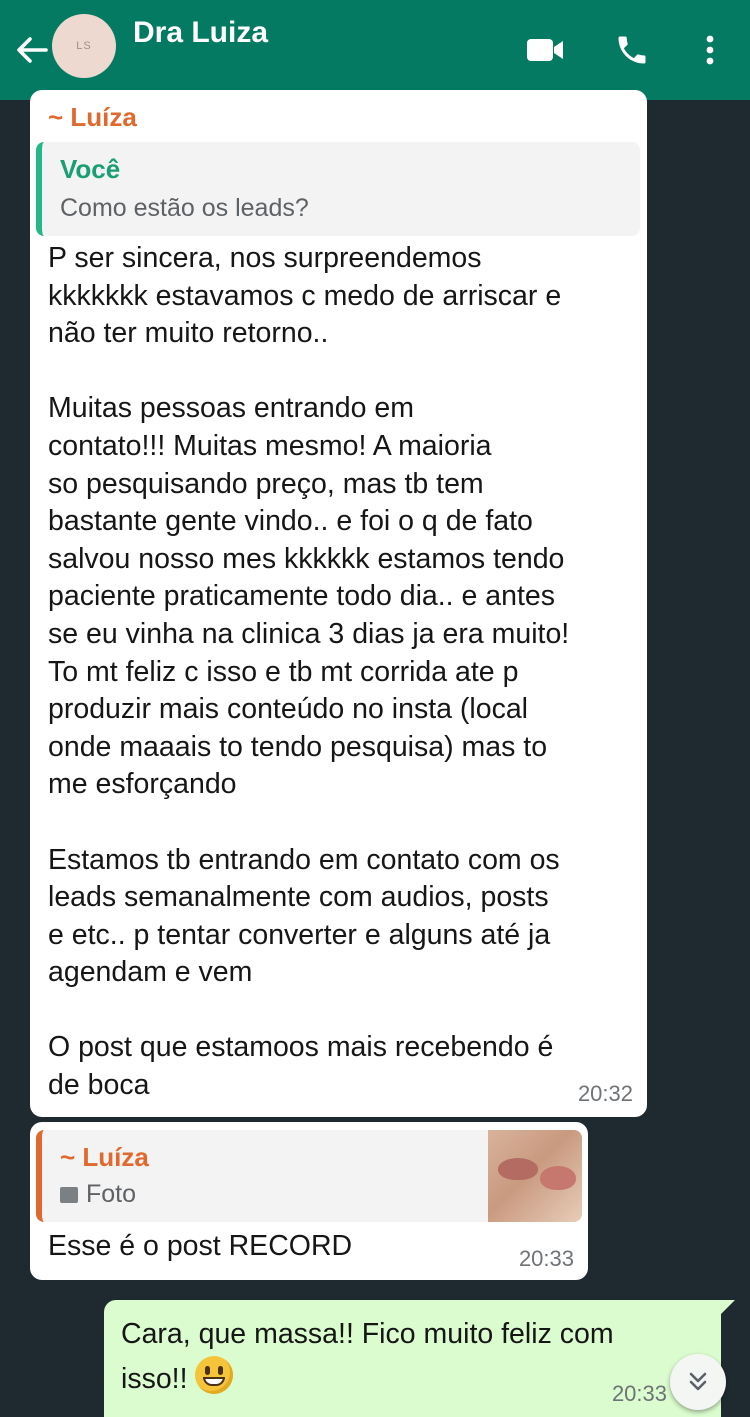 This screenshot has width=750, height=1417. I want to click on more-vert-icon, so click(710, 50).